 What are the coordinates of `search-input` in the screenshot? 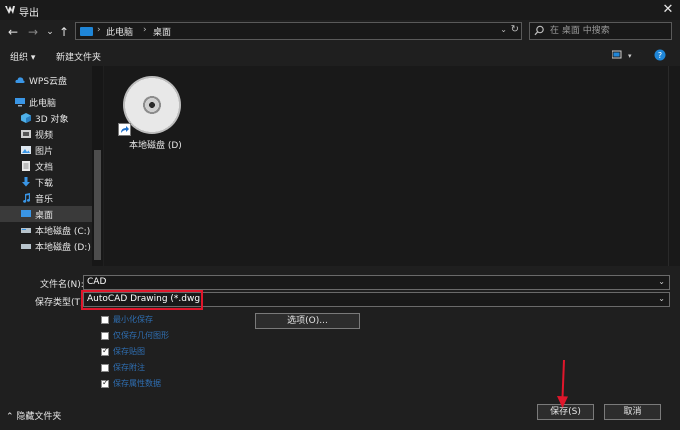 It's located at (609, 31).